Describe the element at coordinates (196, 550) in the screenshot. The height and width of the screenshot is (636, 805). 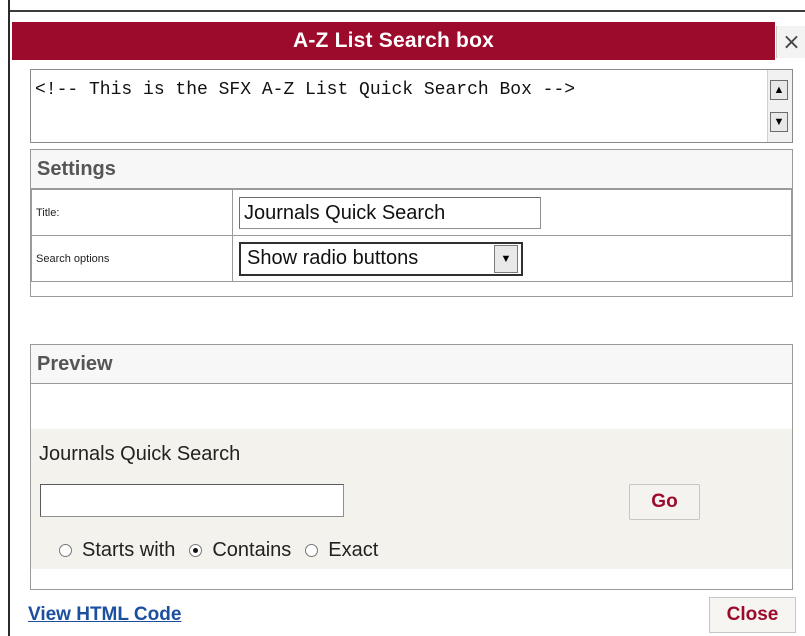
I see `radio-contains` at that location.